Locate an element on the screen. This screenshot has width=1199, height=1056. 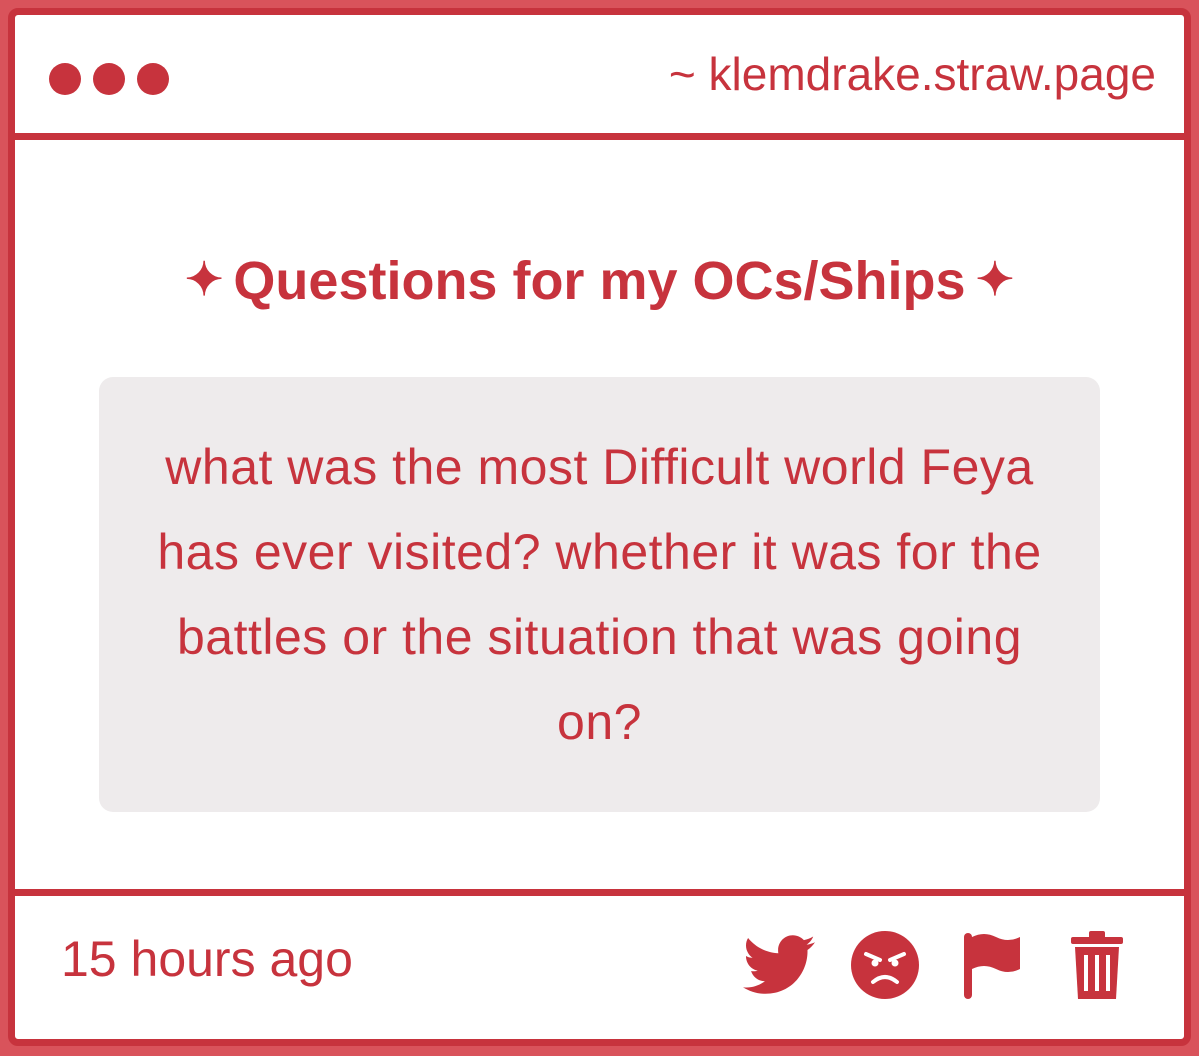
title-bar: ~ klemdrake.straw.page is located at coordinates (599, 77).